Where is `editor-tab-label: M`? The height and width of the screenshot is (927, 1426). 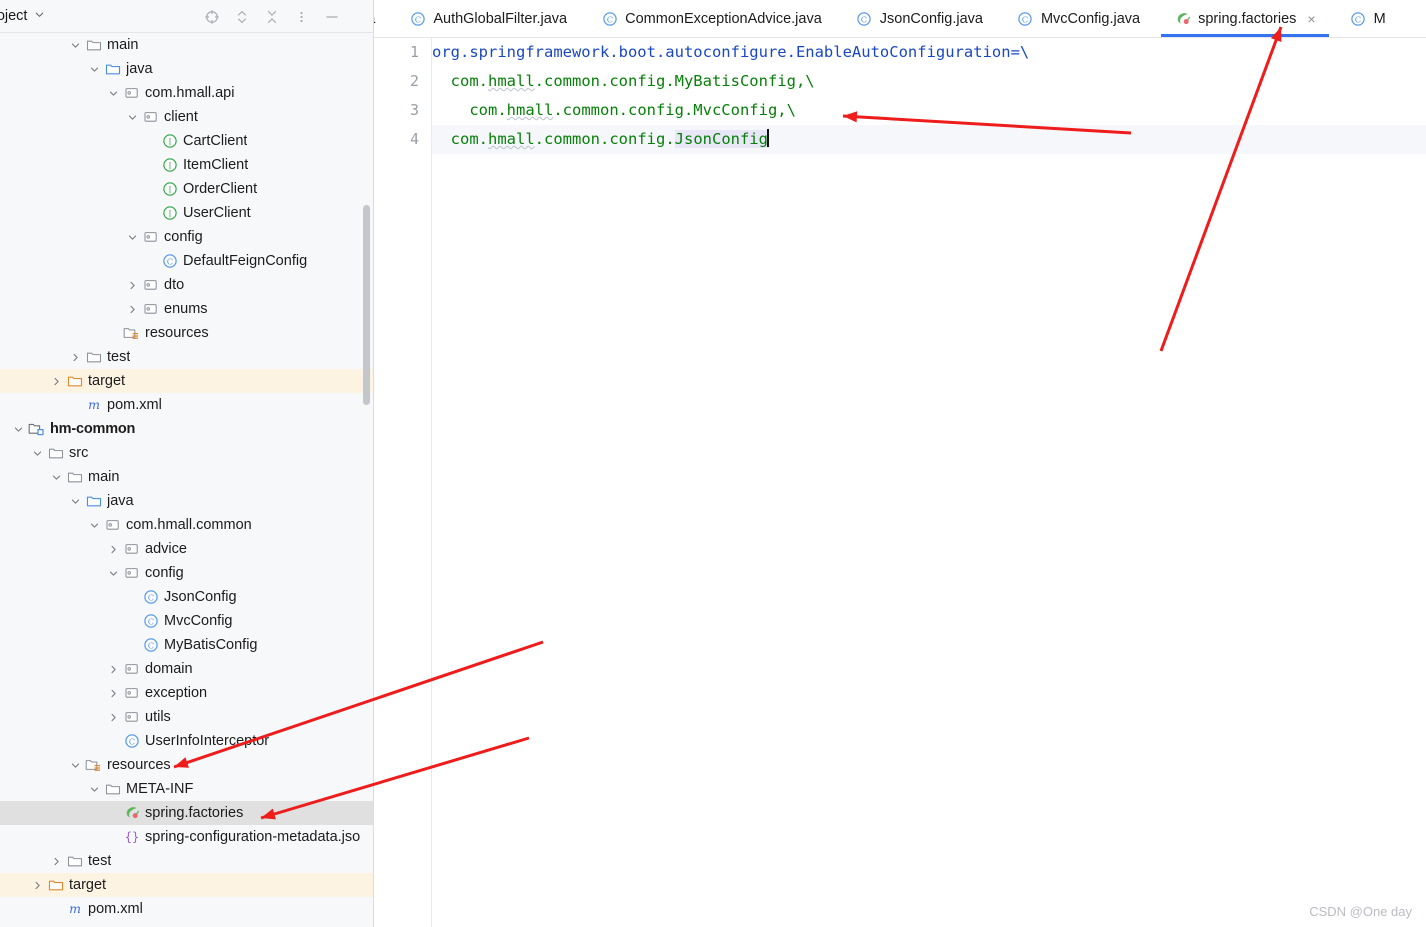
editor-tab-label: M is located at coordinates (1379, 18).